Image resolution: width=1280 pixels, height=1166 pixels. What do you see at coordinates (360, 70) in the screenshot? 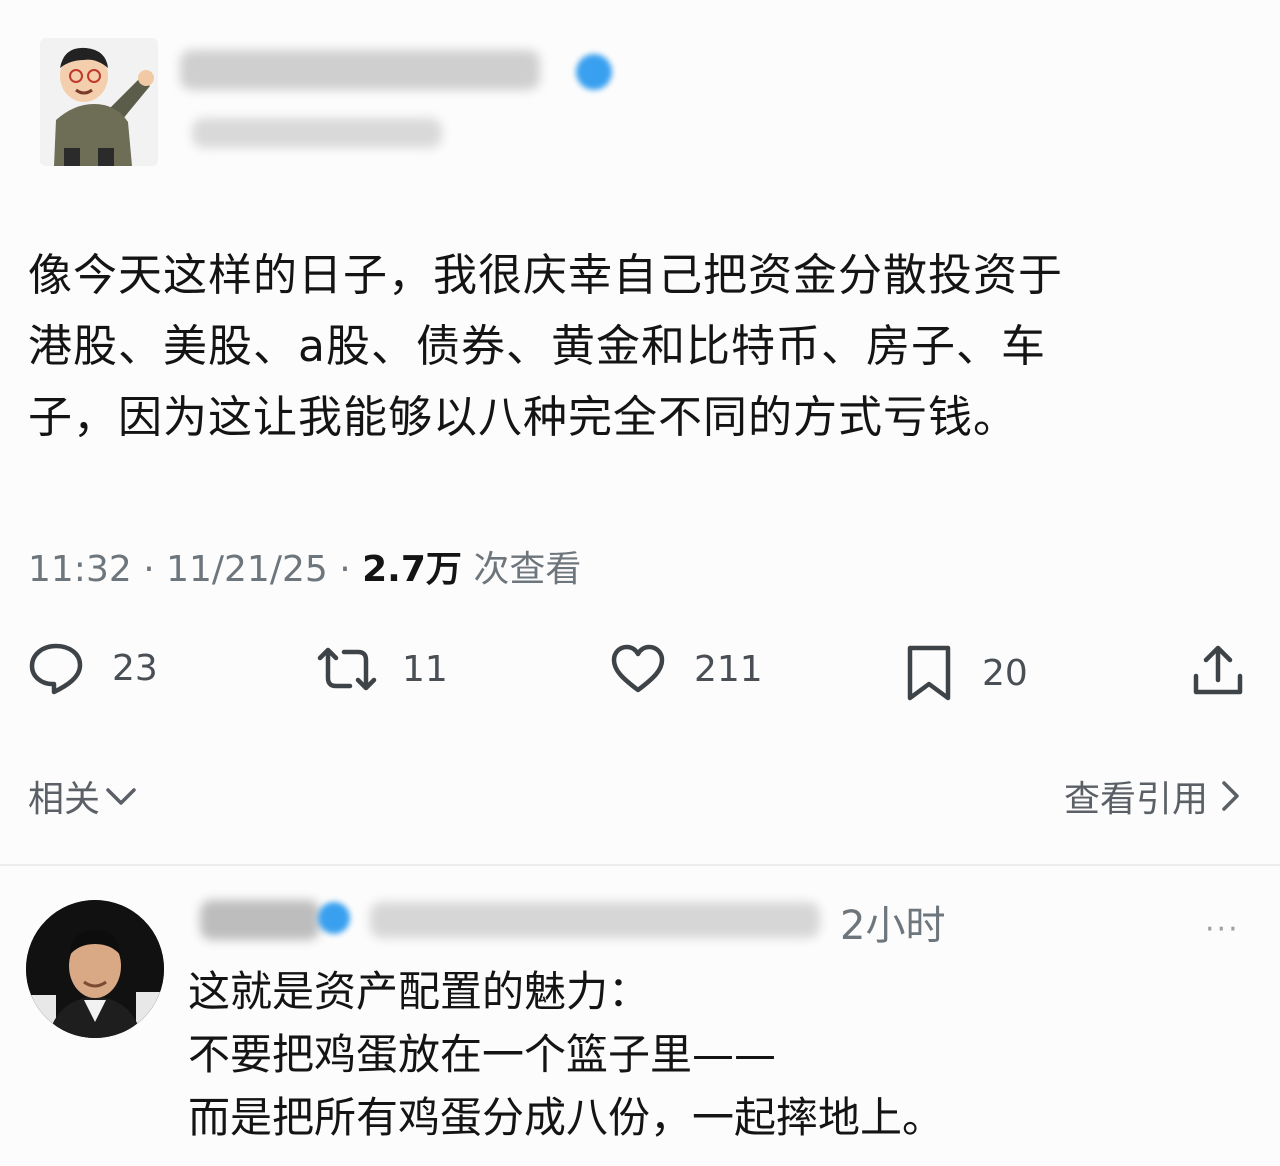
I see `author-name-redacted` at bounding box center [360, 70].